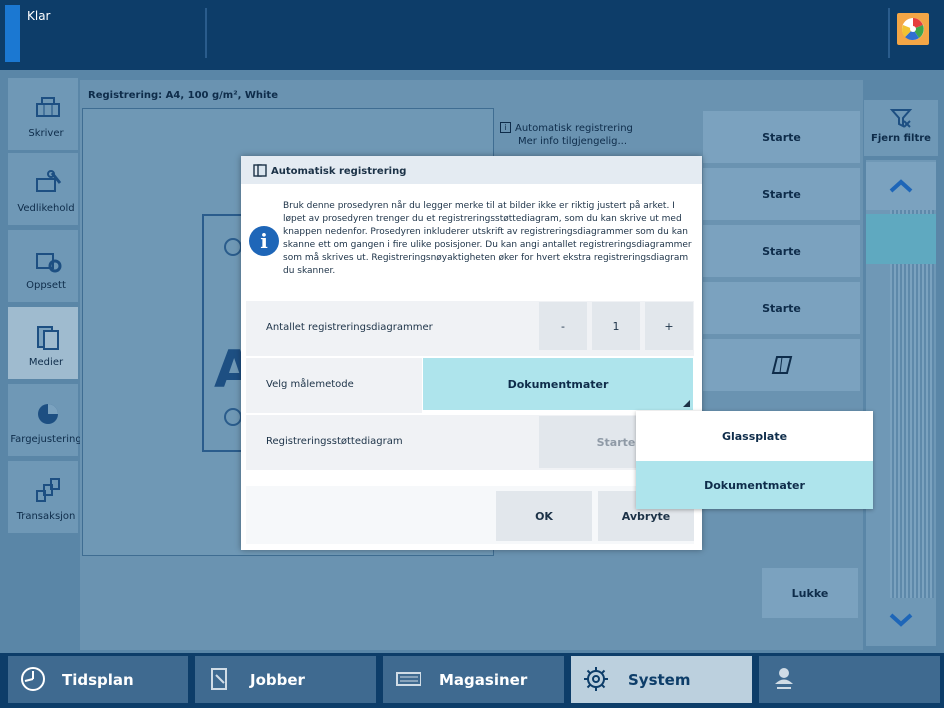 The width and height of the screenshot is (944, 708). I want to click on printer-status-text: Klar, so click(39, 16).